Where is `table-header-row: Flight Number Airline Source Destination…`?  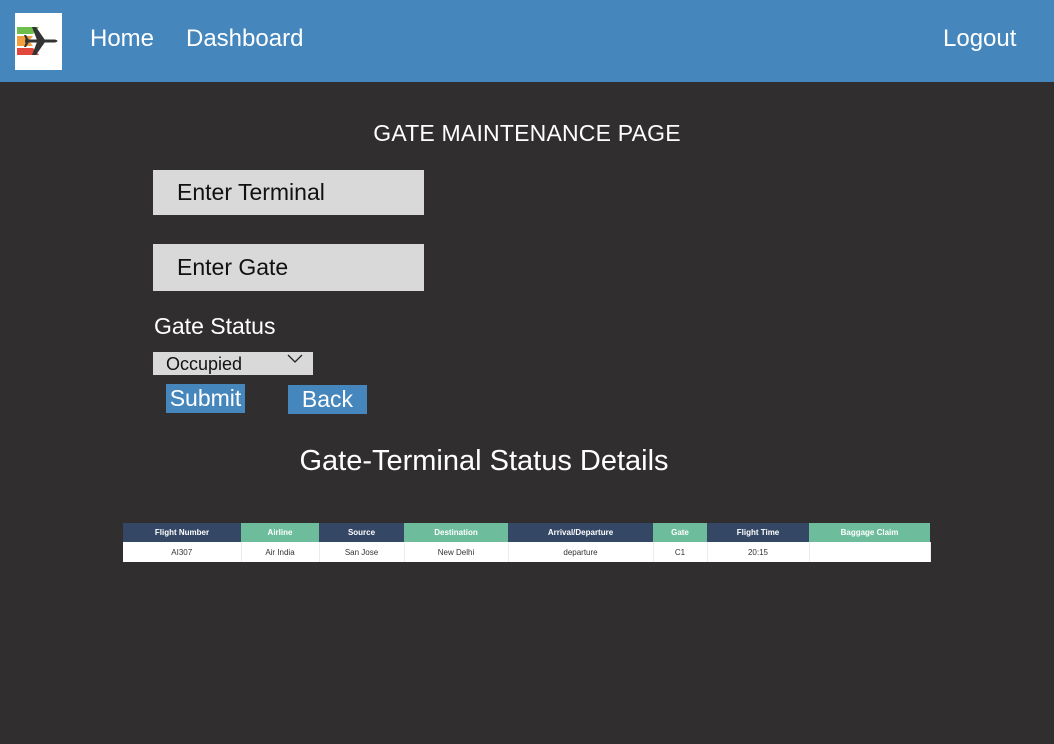
table-header-row: Flight Number Airline Source Destination… is located at coordinates (526, 532).